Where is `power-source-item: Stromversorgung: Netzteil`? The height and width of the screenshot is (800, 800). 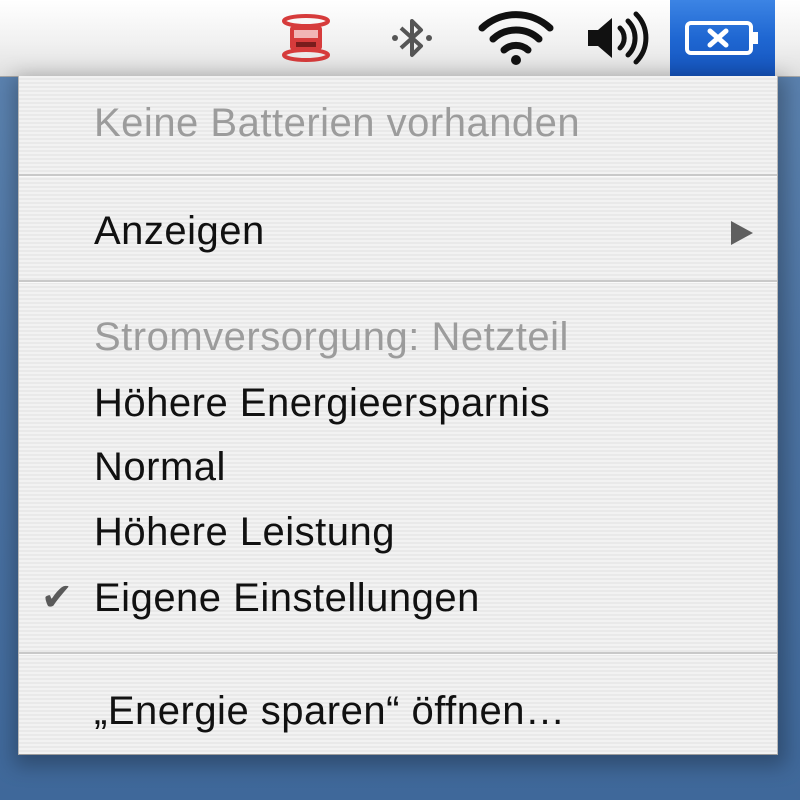
power-source-item: Stromversorgung: Netzteil is located at coordinates (398, 337).